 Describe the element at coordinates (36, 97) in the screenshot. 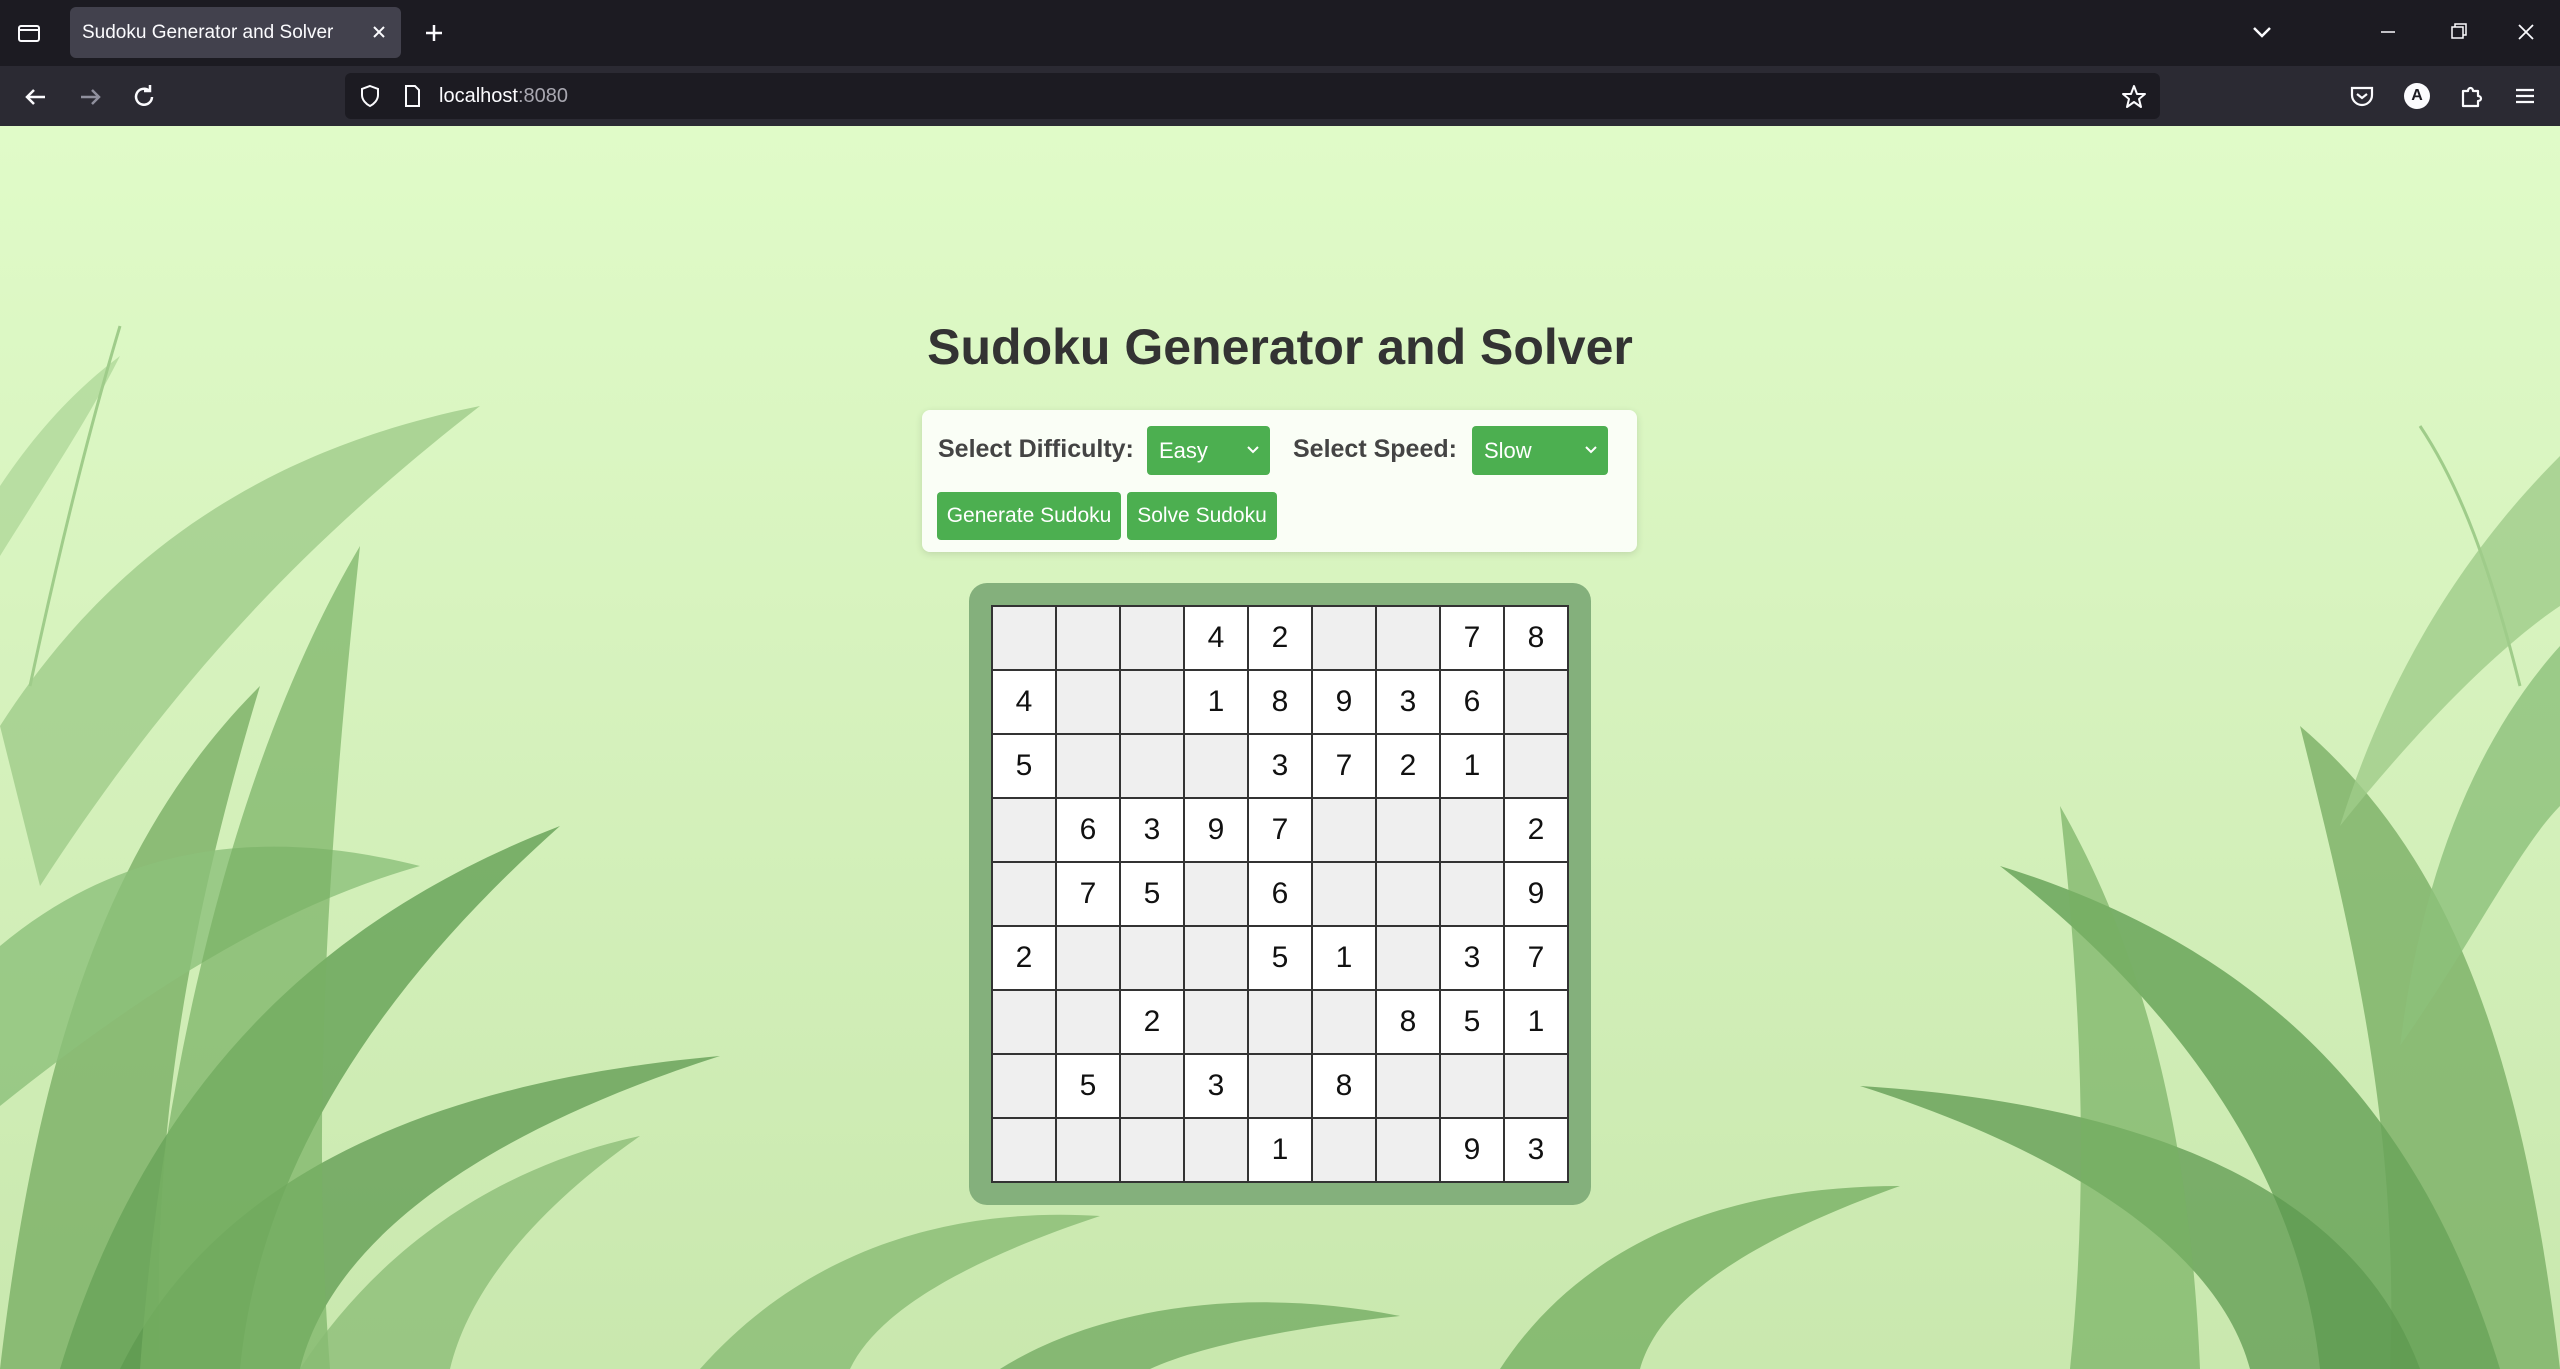

I see `back-arrow-icon` at that location.